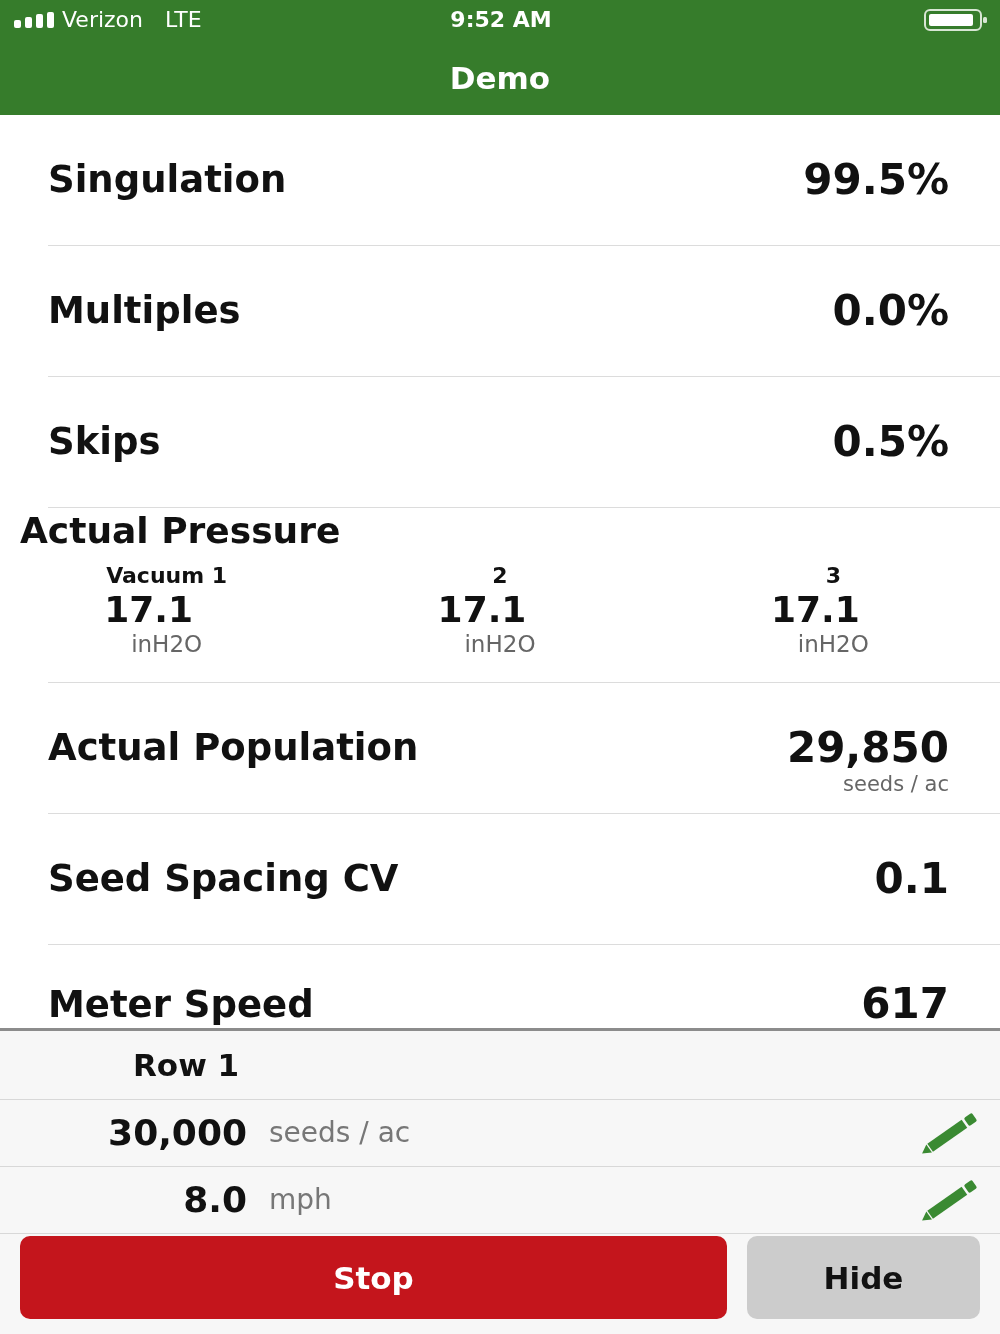 This screenshot has height=1334, width=1000. What do you see at coordinates (180, 531) in the screenshot?
I see `section-title: Actual Pressure` at bounding box center [180, 531].